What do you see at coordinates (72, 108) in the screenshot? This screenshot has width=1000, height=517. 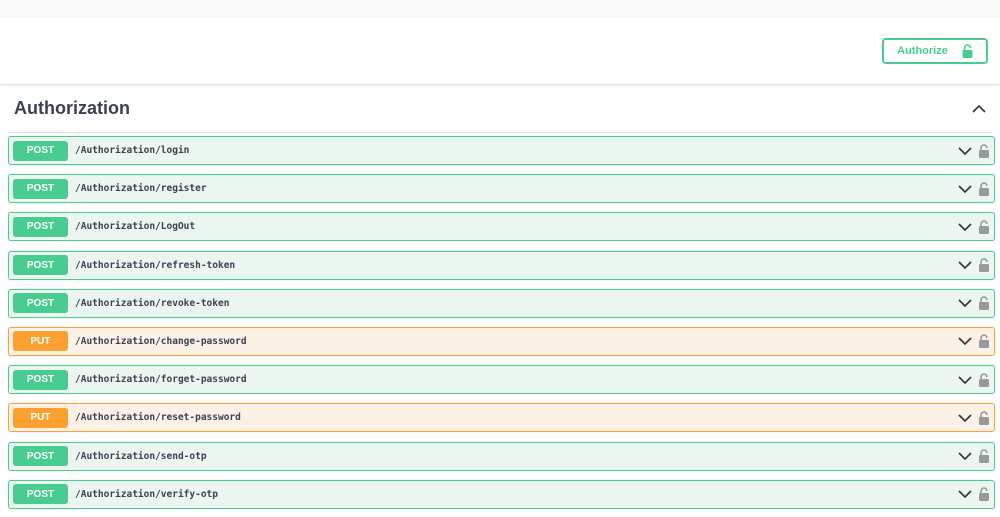 I see `tag-title: Authorization` at bounding box center [72, 108].